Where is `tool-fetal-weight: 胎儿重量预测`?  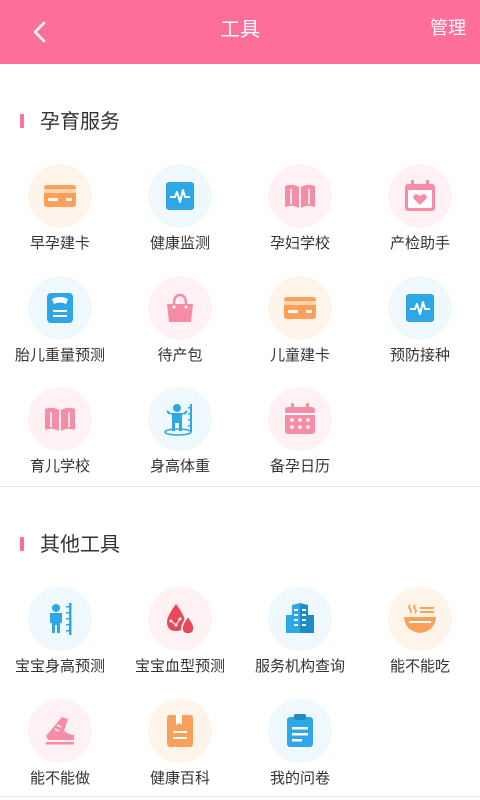
tool-fetal-weight: 胎儿重量预测 is located at coordinates (60, 326).